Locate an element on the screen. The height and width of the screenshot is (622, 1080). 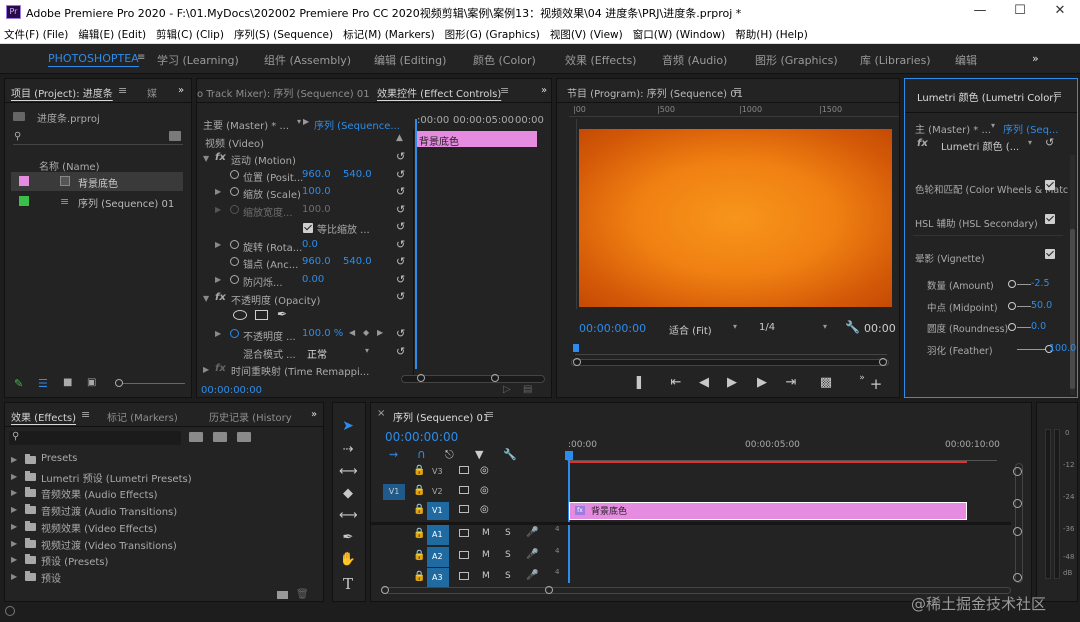
export-frame-button: ▩ is located at coordinates (826, 383).